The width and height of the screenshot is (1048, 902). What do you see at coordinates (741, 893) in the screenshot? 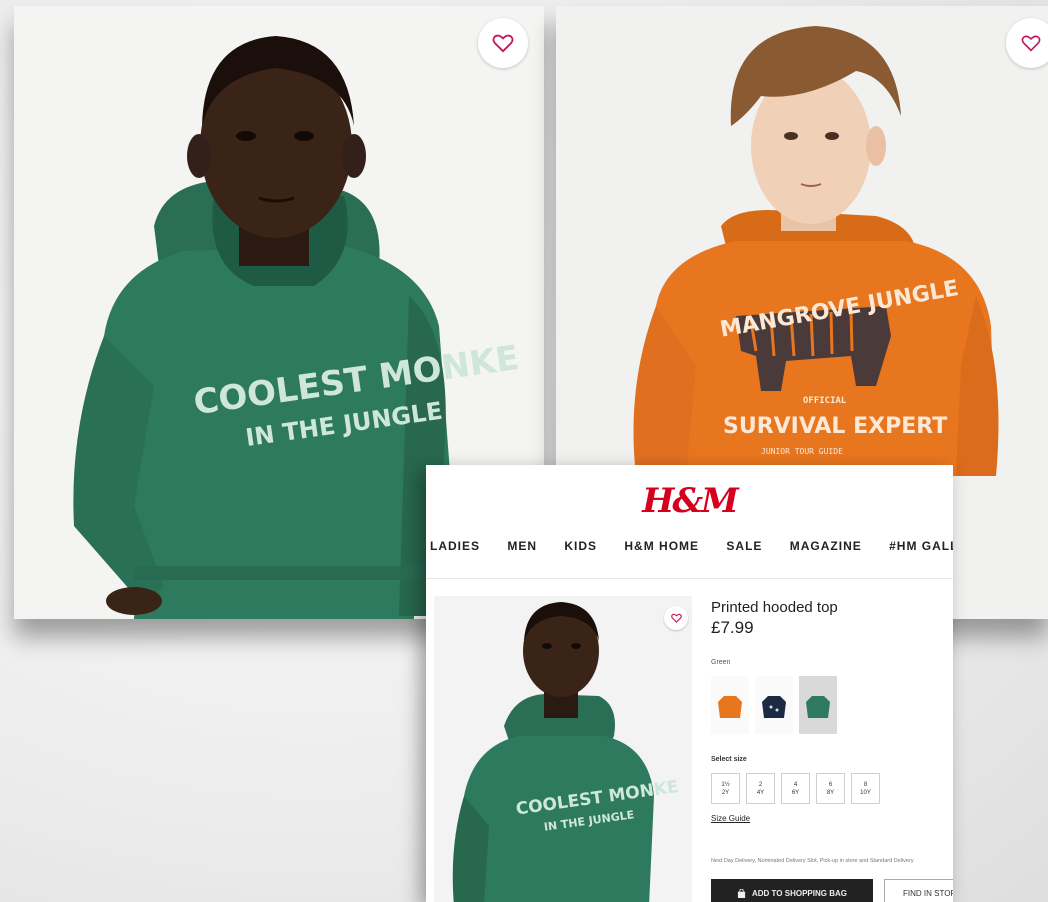
I see `shopping-bag-icon` at bounding box center [741, 893].